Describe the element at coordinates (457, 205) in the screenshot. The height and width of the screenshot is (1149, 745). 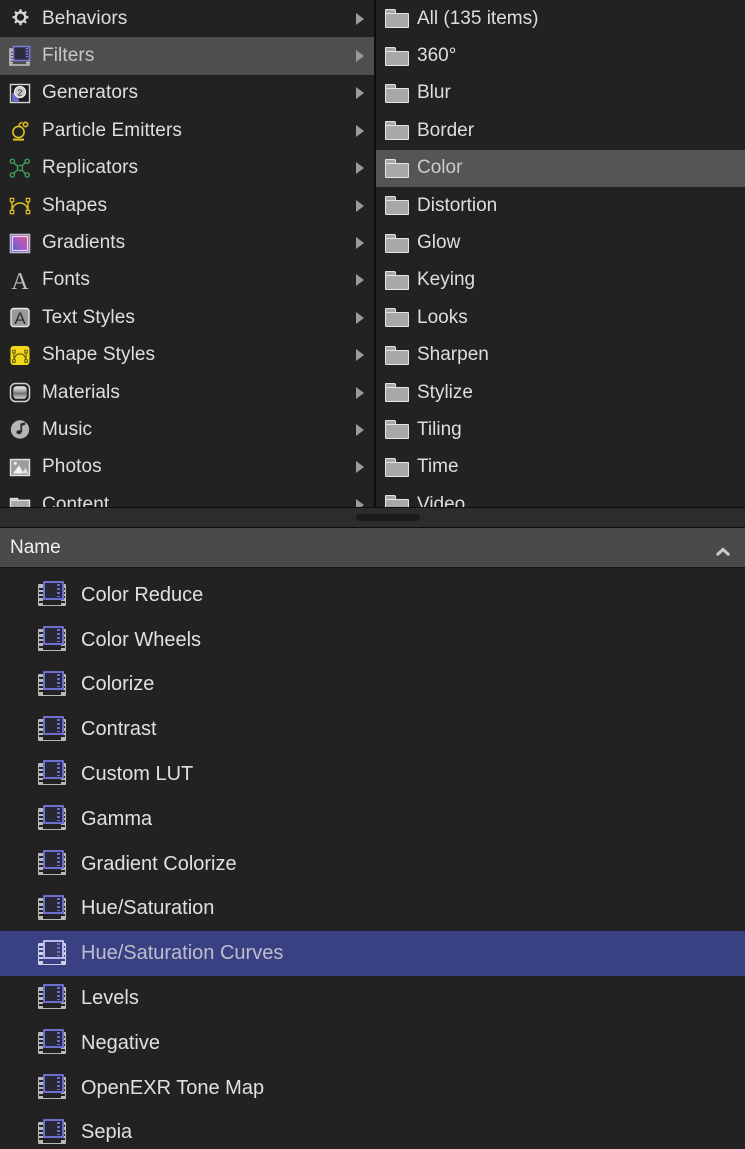
I see `subcategory-label: Distortion` at that location.